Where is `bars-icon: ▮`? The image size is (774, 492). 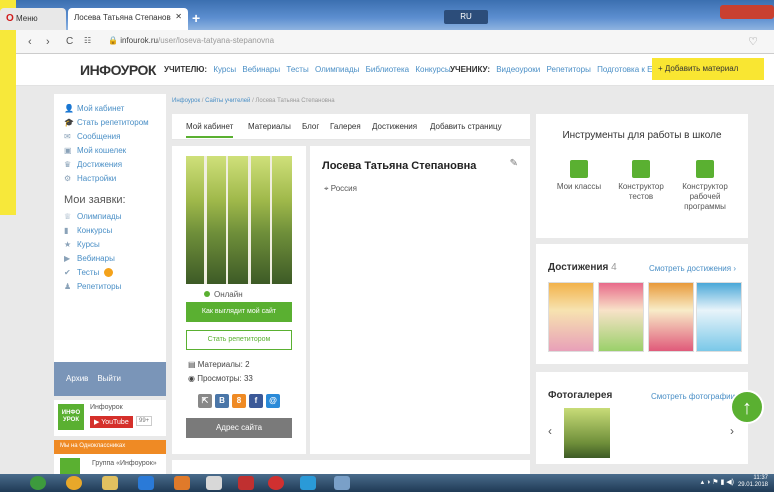 bars-icon: ▮ is located at coordinates (66, 230).